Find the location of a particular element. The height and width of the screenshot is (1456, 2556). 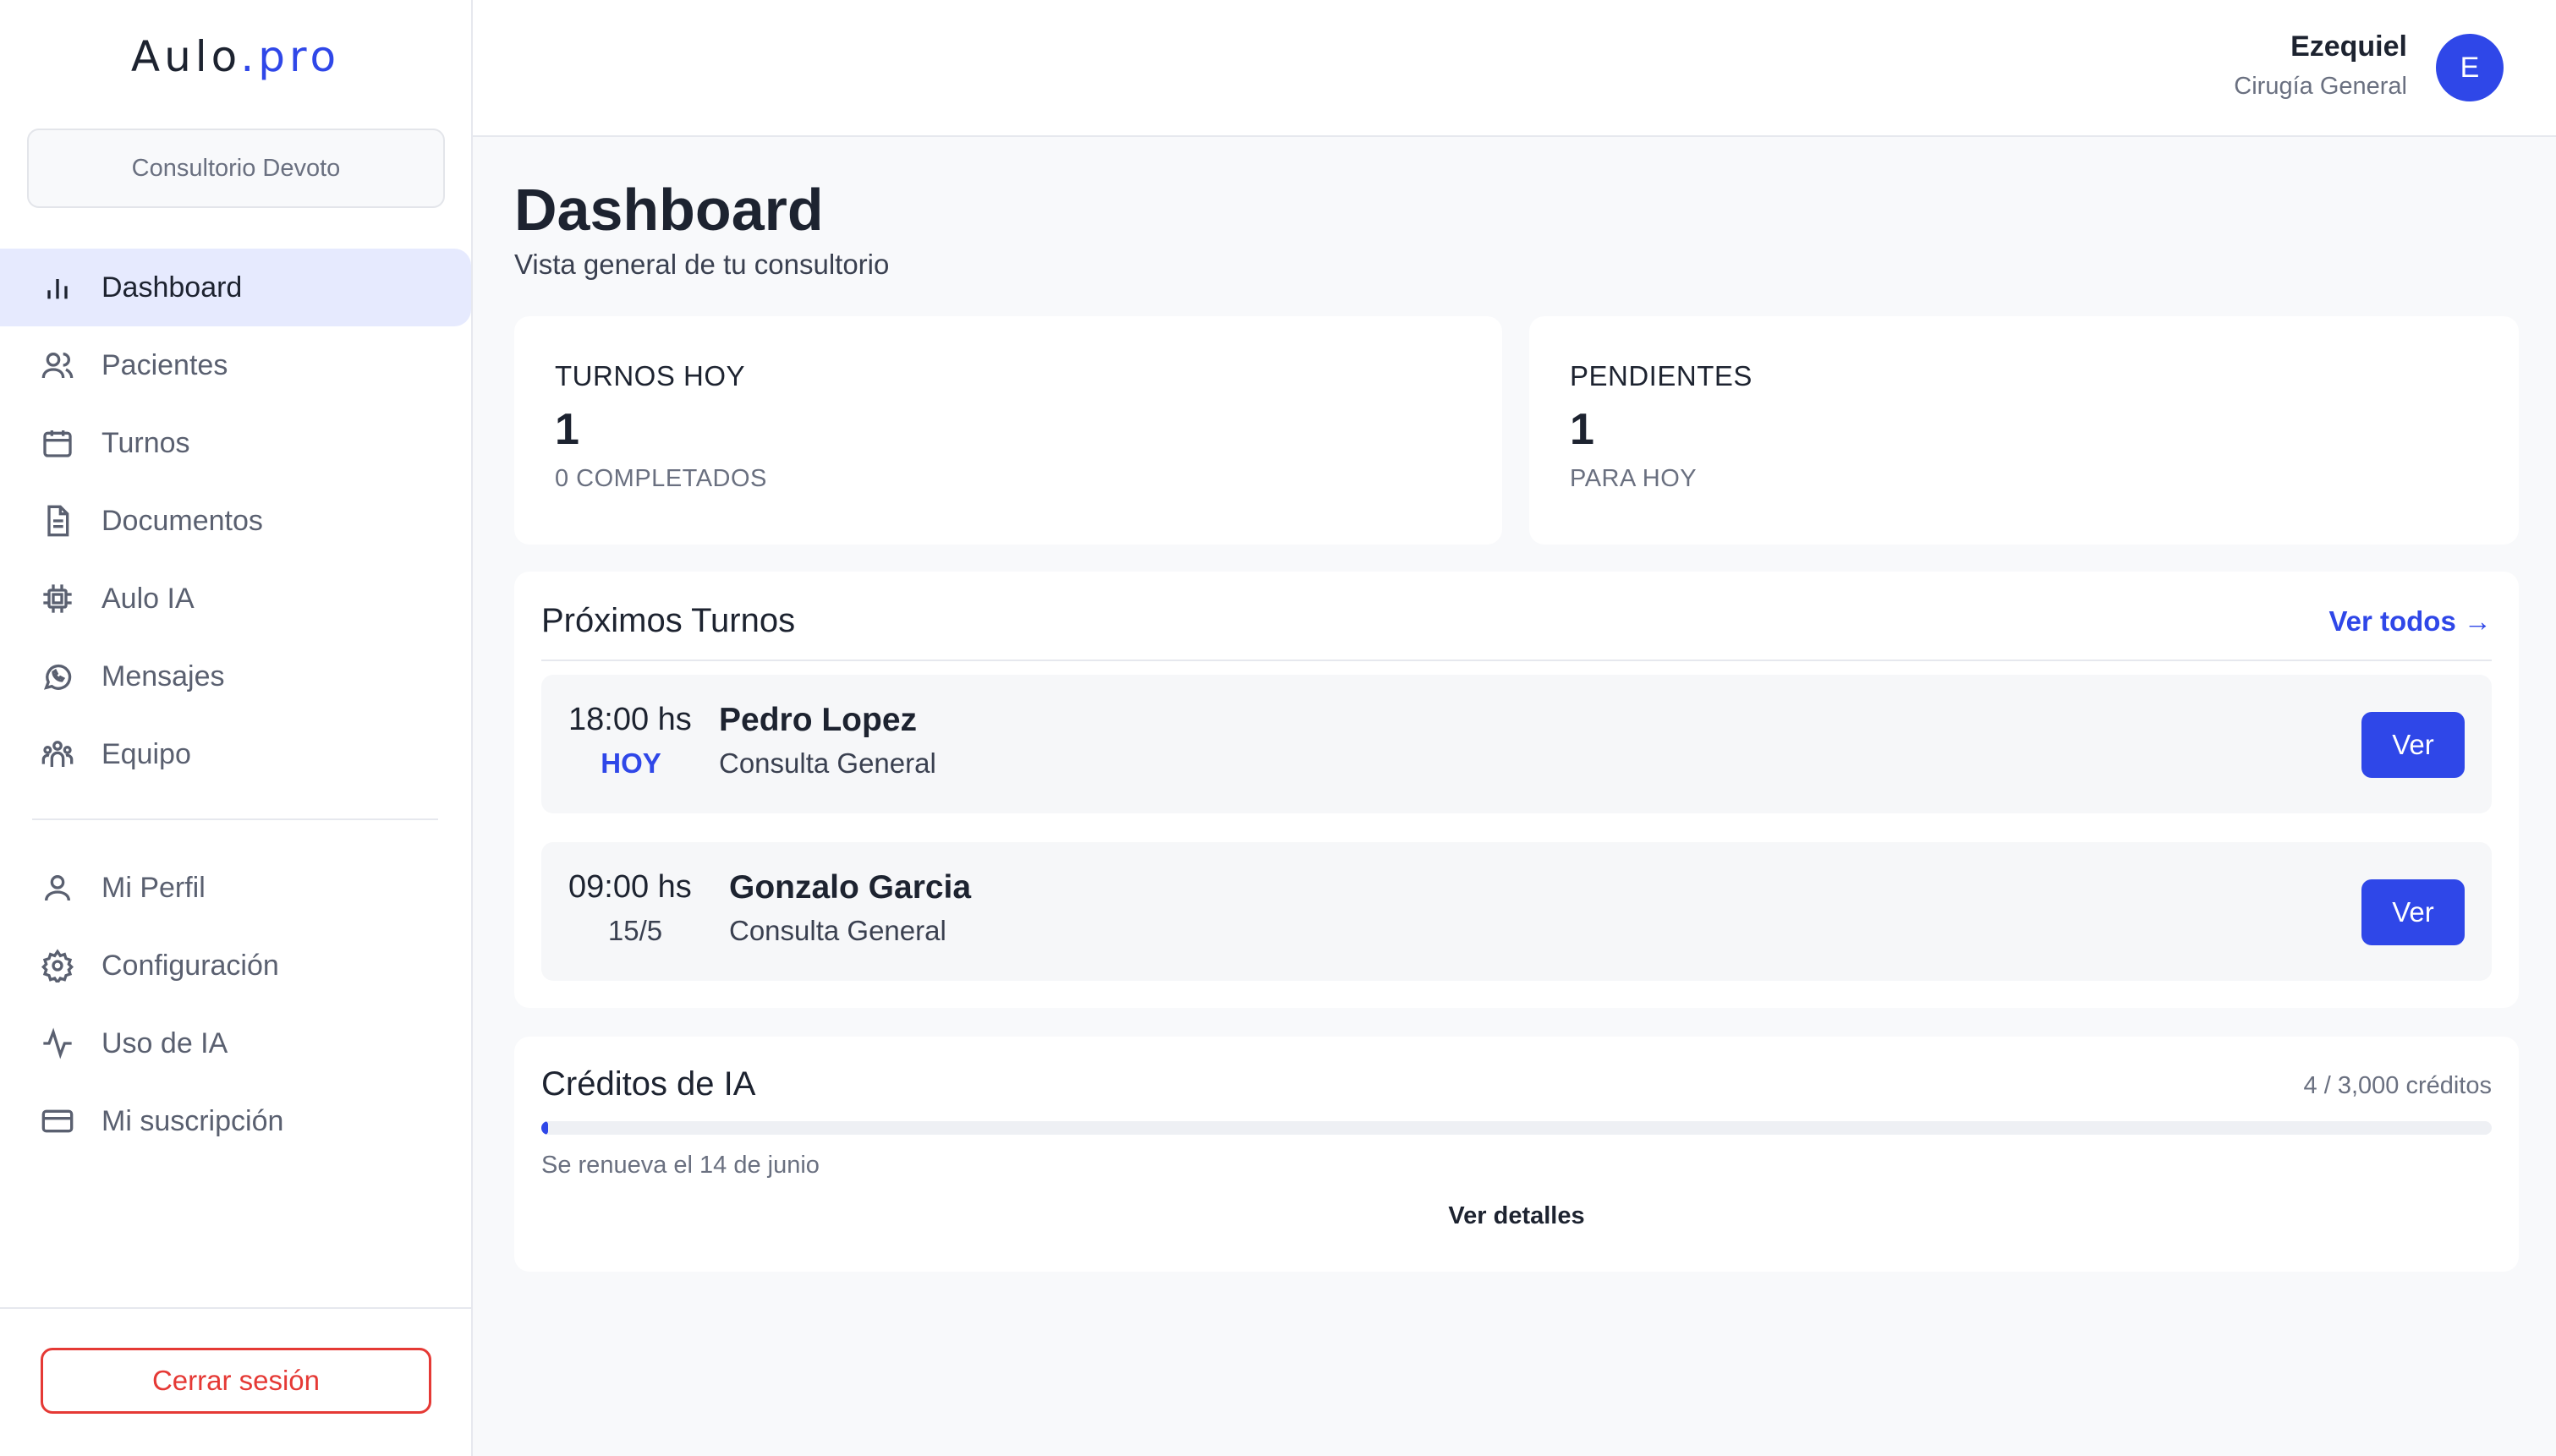

sidebar-item-mensajes: Mensajes is located at coordinates (235, 677).